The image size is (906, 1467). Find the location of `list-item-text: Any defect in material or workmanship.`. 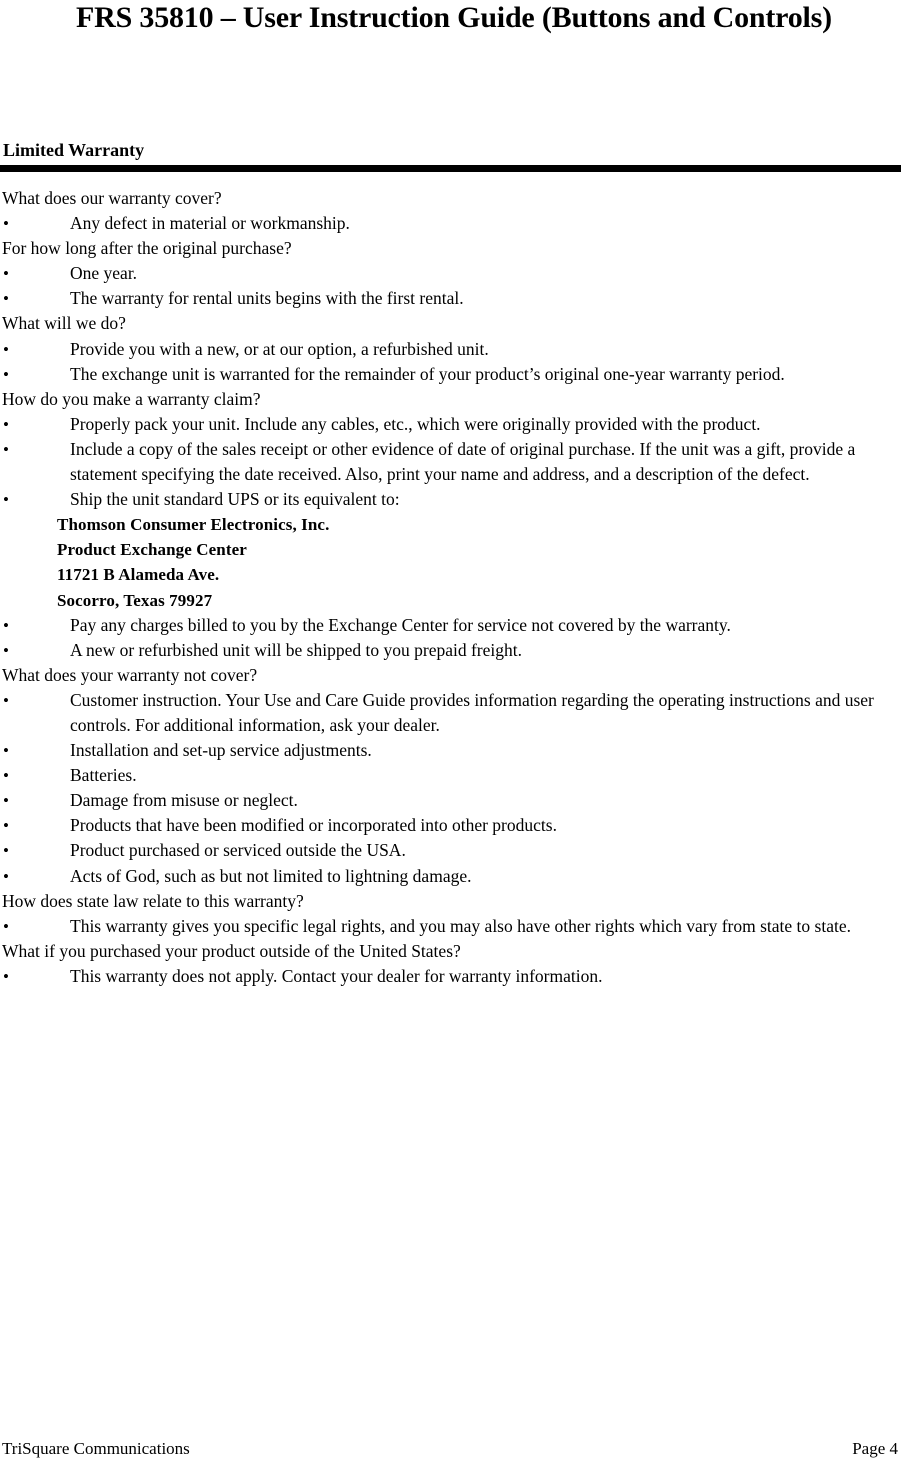

list-item-text: Any defect in material or workmanship. is located at coordinates (210, 223).